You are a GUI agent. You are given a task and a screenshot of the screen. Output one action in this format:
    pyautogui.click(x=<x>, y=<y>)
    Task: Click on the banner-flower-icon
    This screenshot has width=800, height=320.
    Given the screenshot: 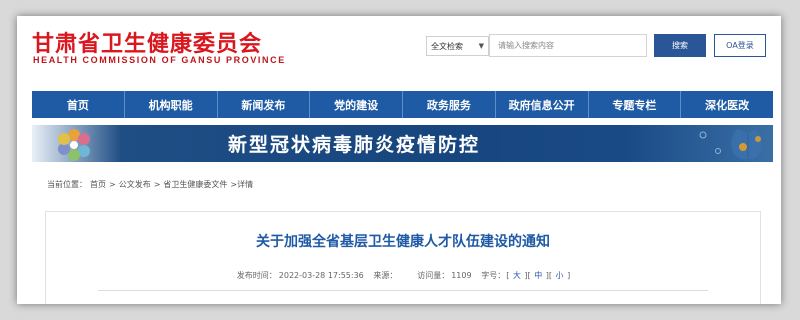 What is the action you would take?
    pyautogui.click(x=74, y=145)
    